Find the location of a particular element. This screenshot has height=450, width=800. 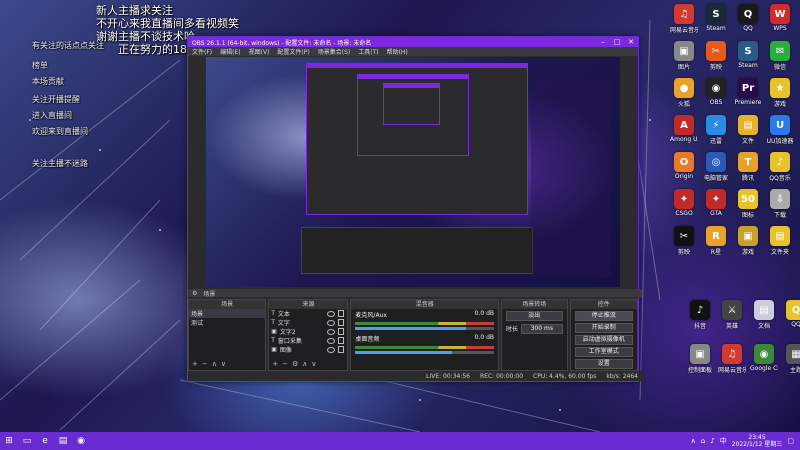

chevron-up-icon: ∧ is located at coordinates (693, 441).